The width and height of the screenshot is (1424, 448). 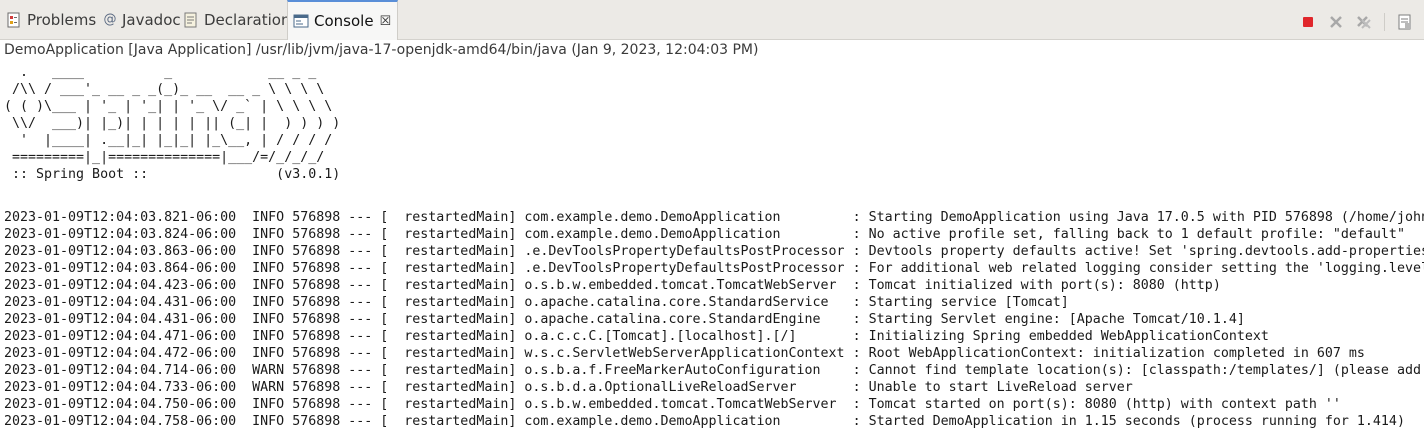 I want to click on tab-declaration: Declaration, so click(x=236, y=20).